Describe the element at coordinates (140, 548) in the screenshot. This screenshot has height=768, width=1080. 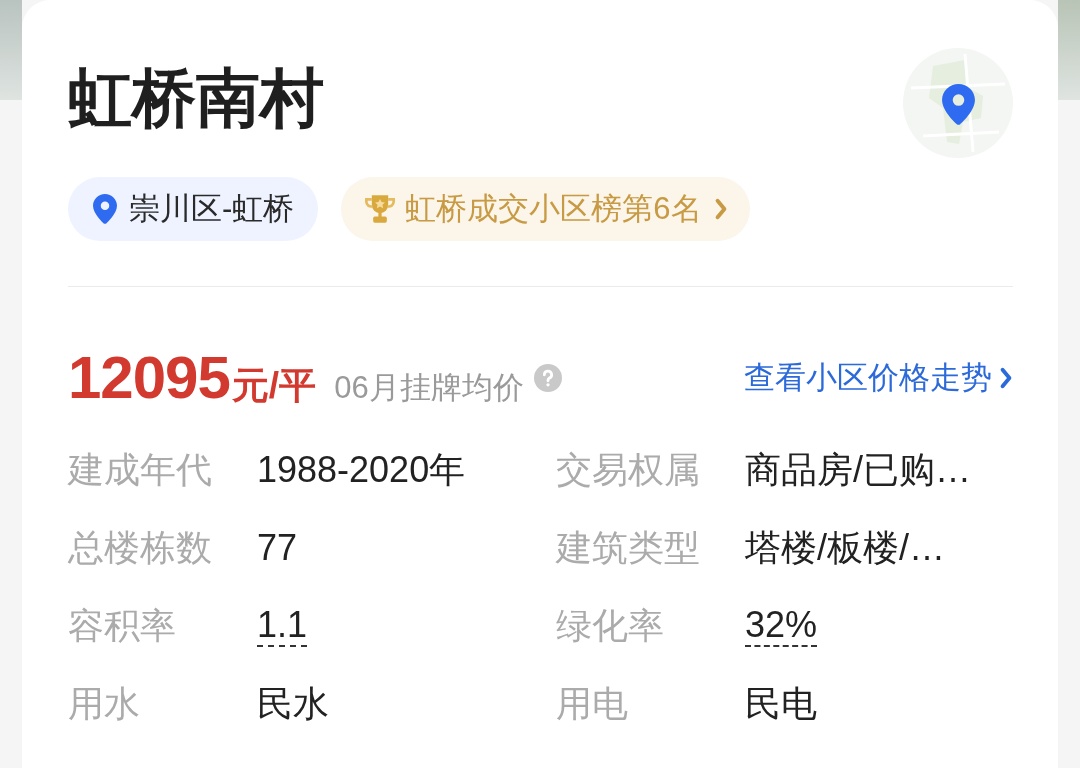
I see `detail-label: 总楼栋数` at that location.